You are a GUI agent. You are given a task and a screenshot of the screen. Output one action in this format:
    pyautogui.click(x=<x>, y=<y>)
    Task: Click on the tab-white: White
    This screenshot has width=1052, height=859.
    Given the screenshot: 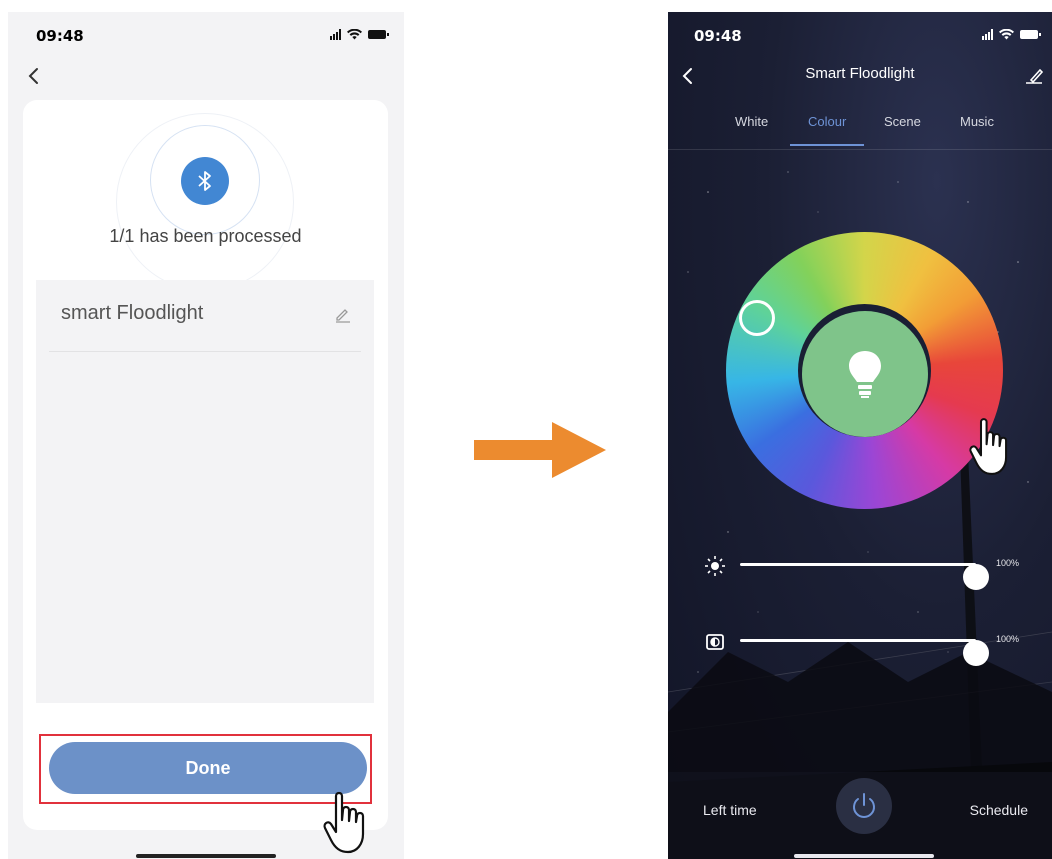 What is the action you would take?
    pyautogui.click(x=751, y=121)
    